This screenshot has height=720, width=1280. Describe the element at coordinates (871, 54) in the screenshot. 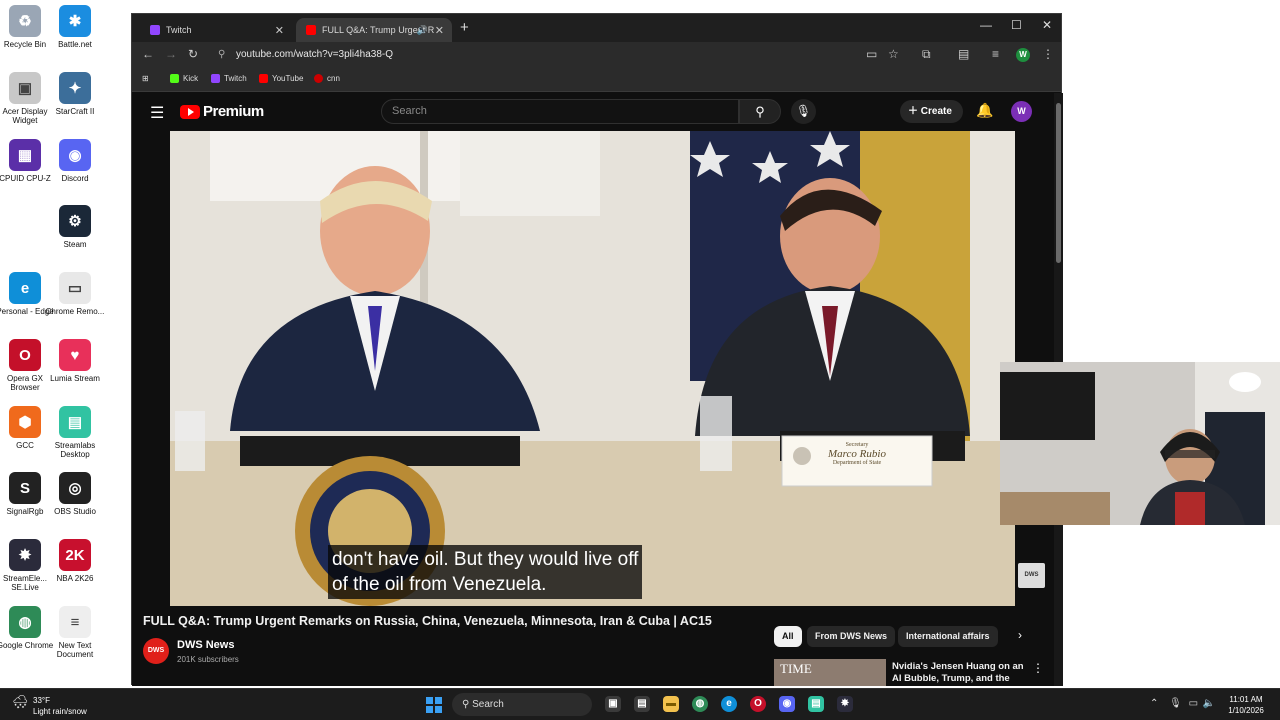

I see `cast-icon: ▭` at that location.